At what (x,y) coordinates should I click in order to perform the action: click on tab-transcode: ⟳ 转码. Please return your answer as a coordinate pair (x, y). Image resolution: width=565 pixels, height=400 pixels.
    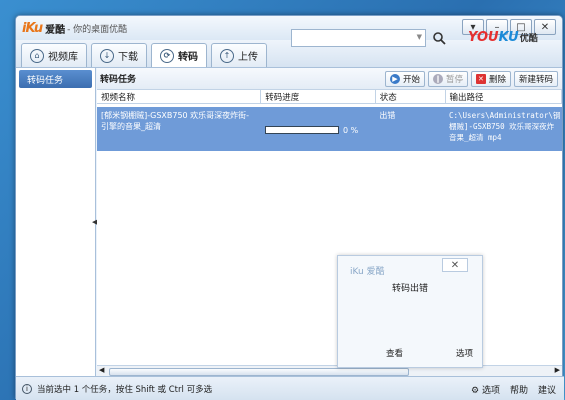
    Looking at the image, I should click on (179, 55).